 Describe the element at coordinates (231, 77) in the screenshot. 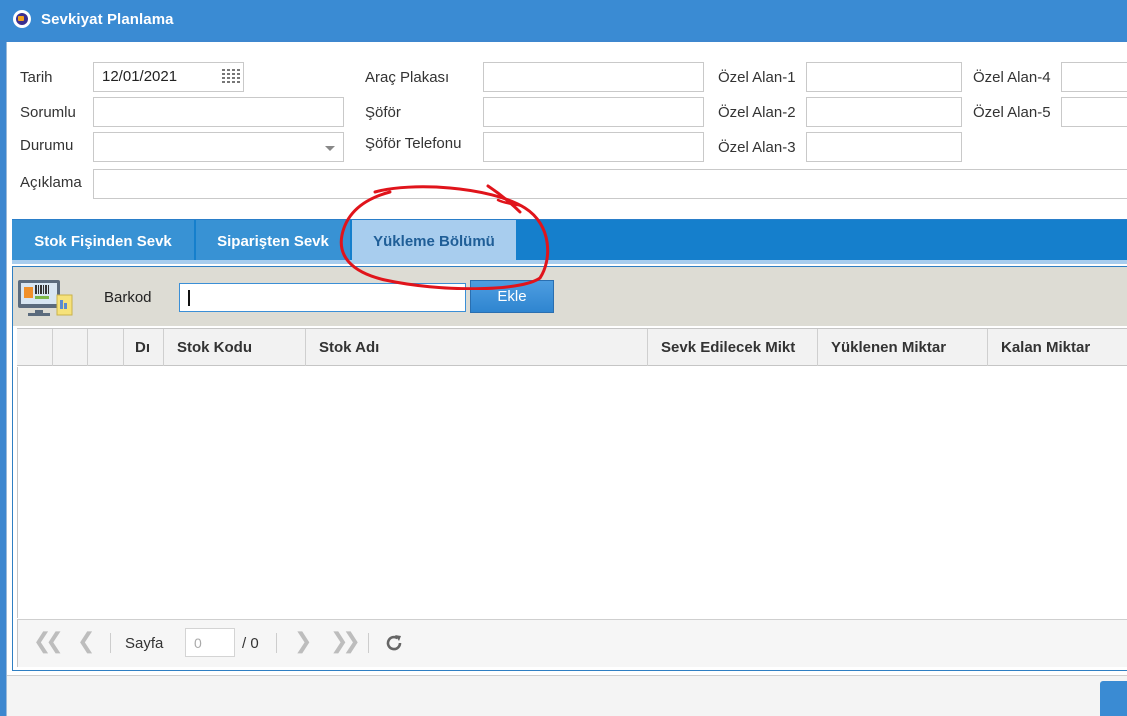

I see `calendar-icon` at that location.